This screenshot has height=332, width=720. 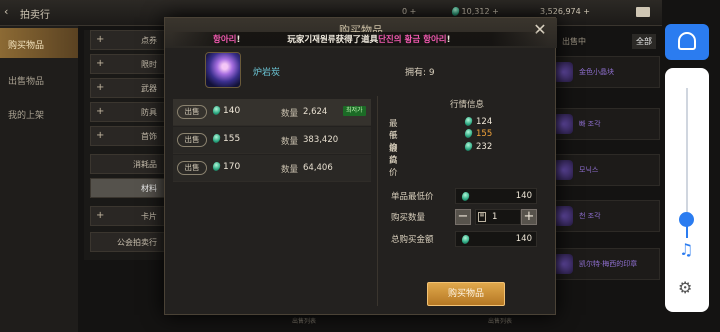 What do you see at coordinates (354, 111) in the screenshot?
I see `lowest-price-badge: 최저가` at bounding box center [354, 111].